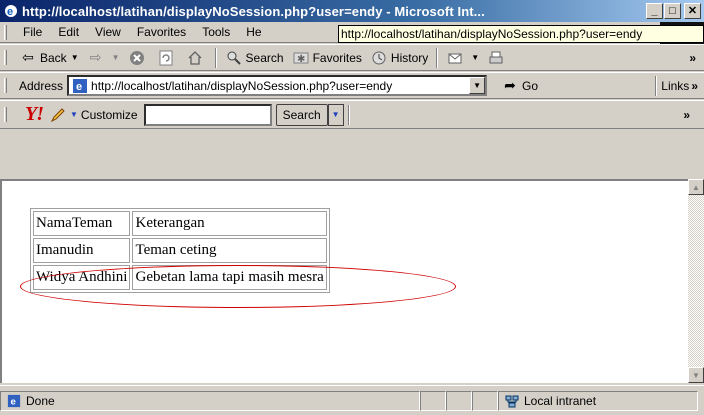 The width and height of the screenshot is (704, 415). I want to click on menu-edit: Edit, so click(68, 32).